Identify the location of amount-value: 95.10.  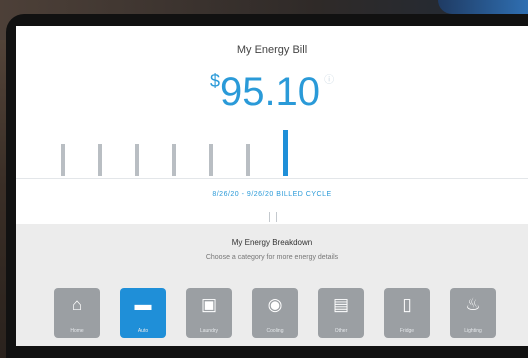
(270, 92).